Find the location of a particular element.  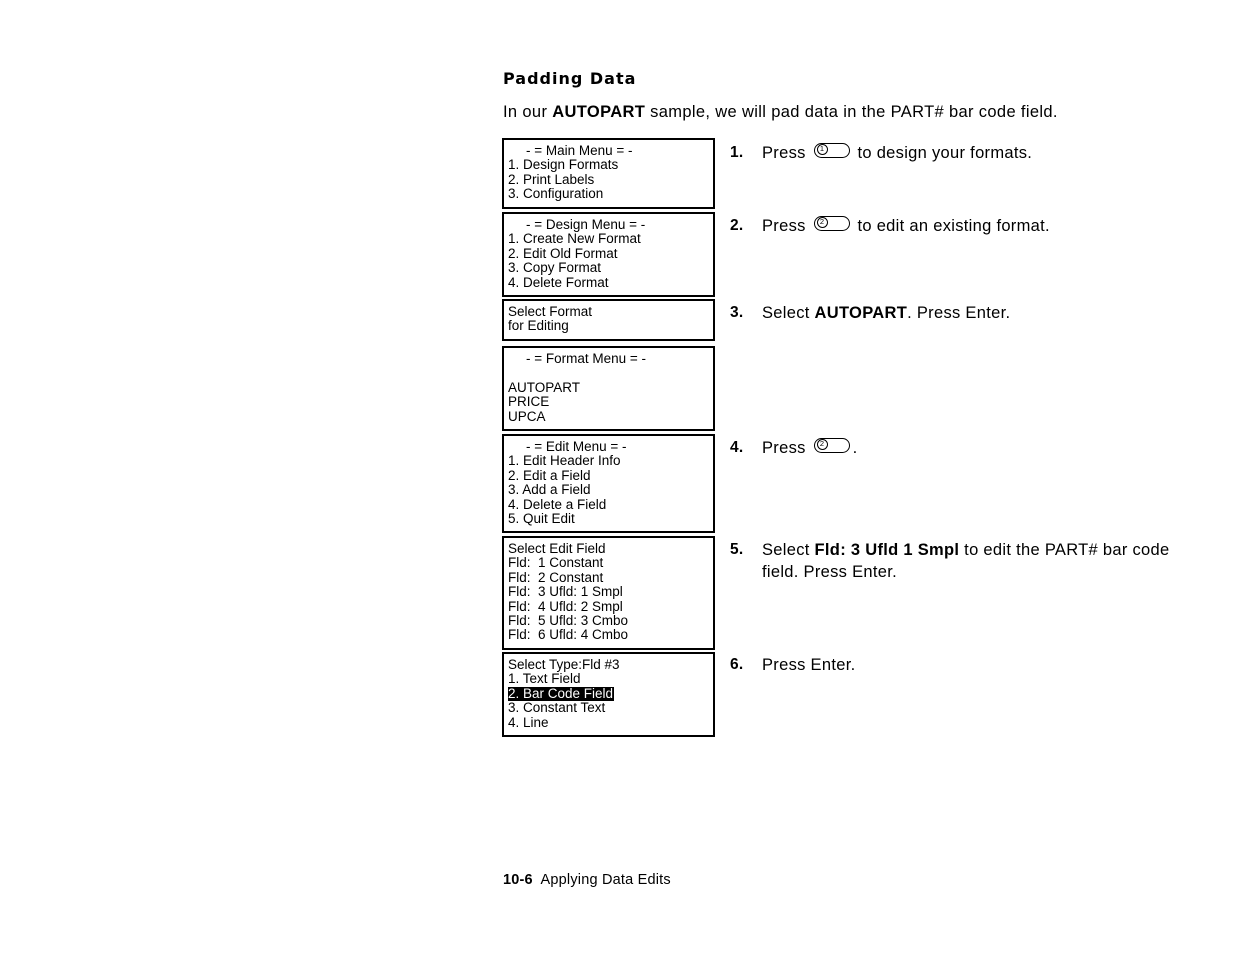

lcd-title: - = Edit Menu = - is located at coordinates (576, 446).